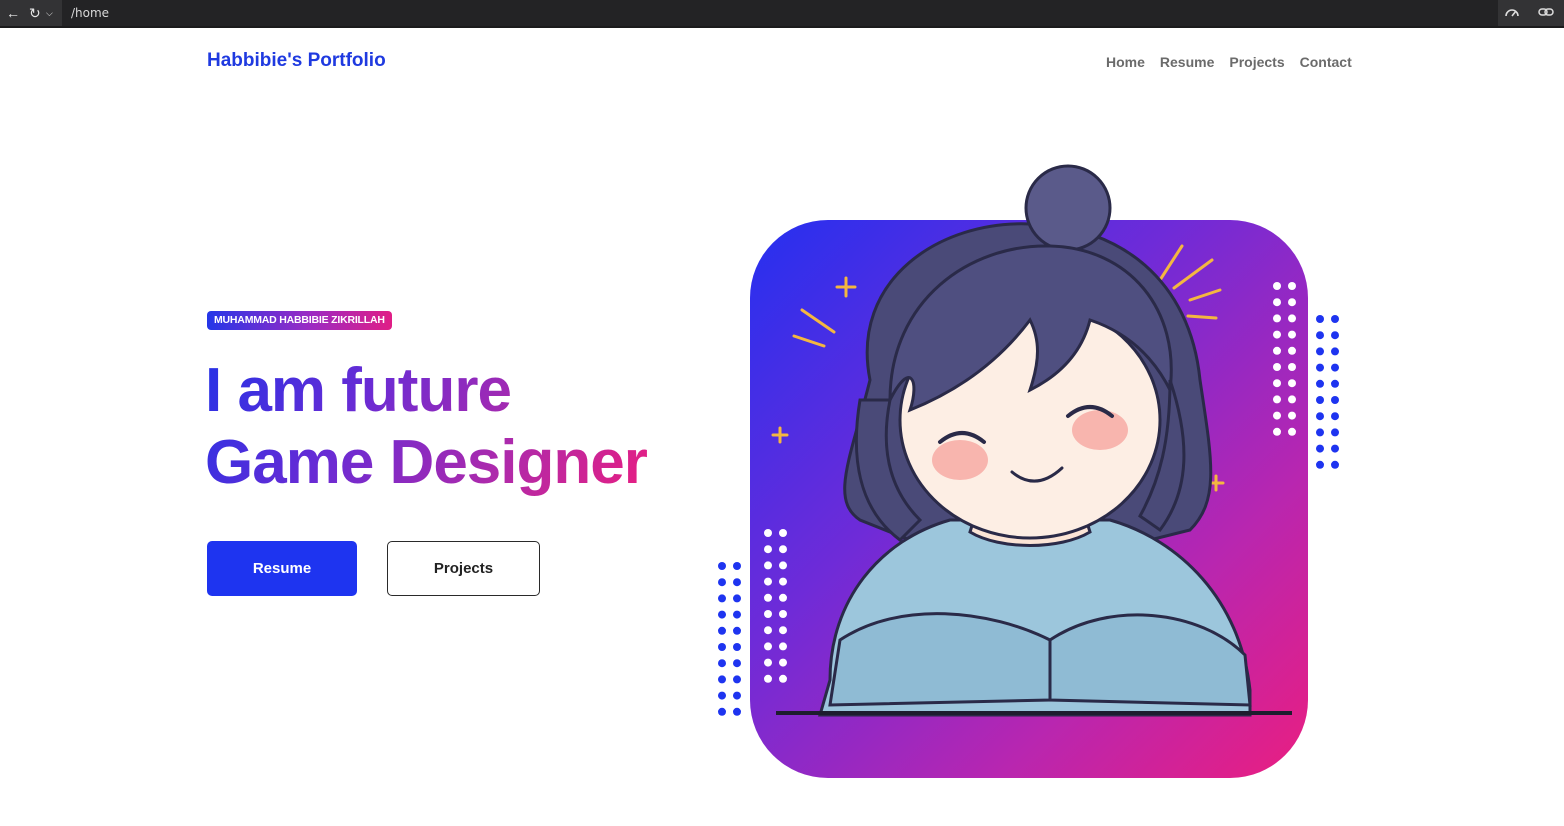 Image resolution: width=1564 pixels, height=826 pixels. What do you see at coordinates (358, 390) in the screenshot?
I see `headline-line-1: I am future` at bounding box center [358, 390].